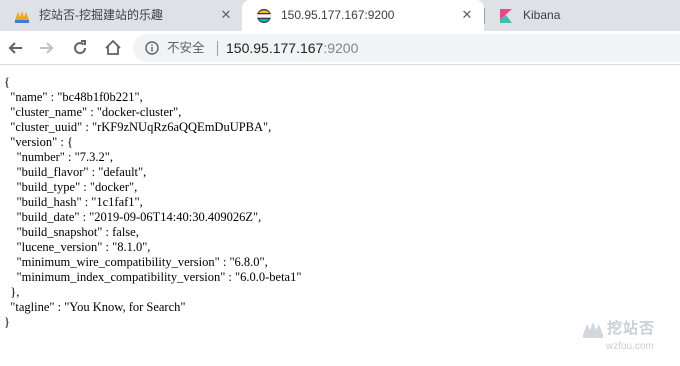 The height and width of the screenshot is (366, 680). I want to click on tab-title: Kibana, so click(542, 15).